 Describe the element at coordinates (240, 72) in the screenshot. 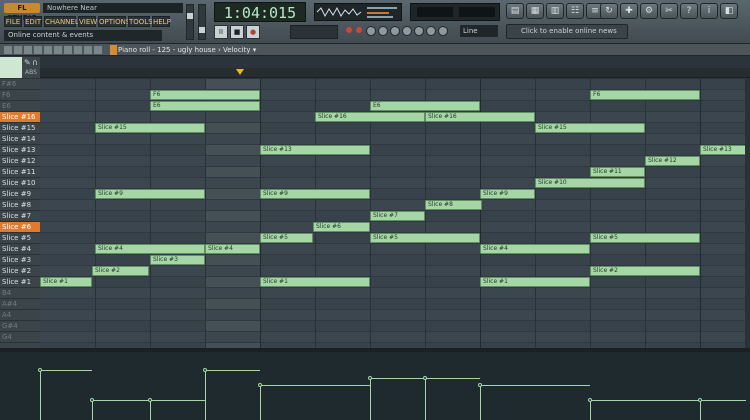

I see `playhead-marker` at that location.